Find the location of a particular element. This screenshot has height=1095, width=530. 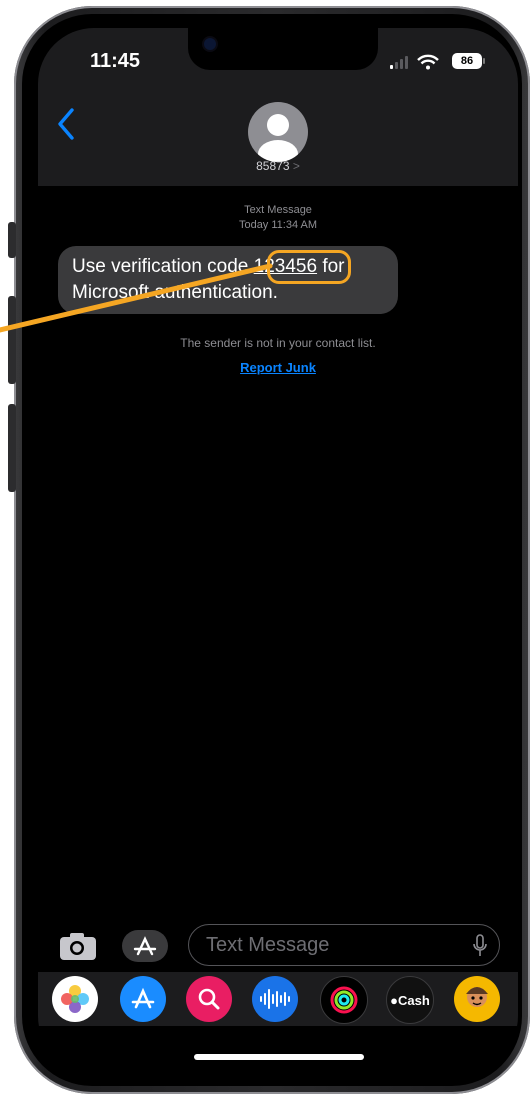

report-junk-link: Report Junk is located at coordinates (278, 367).